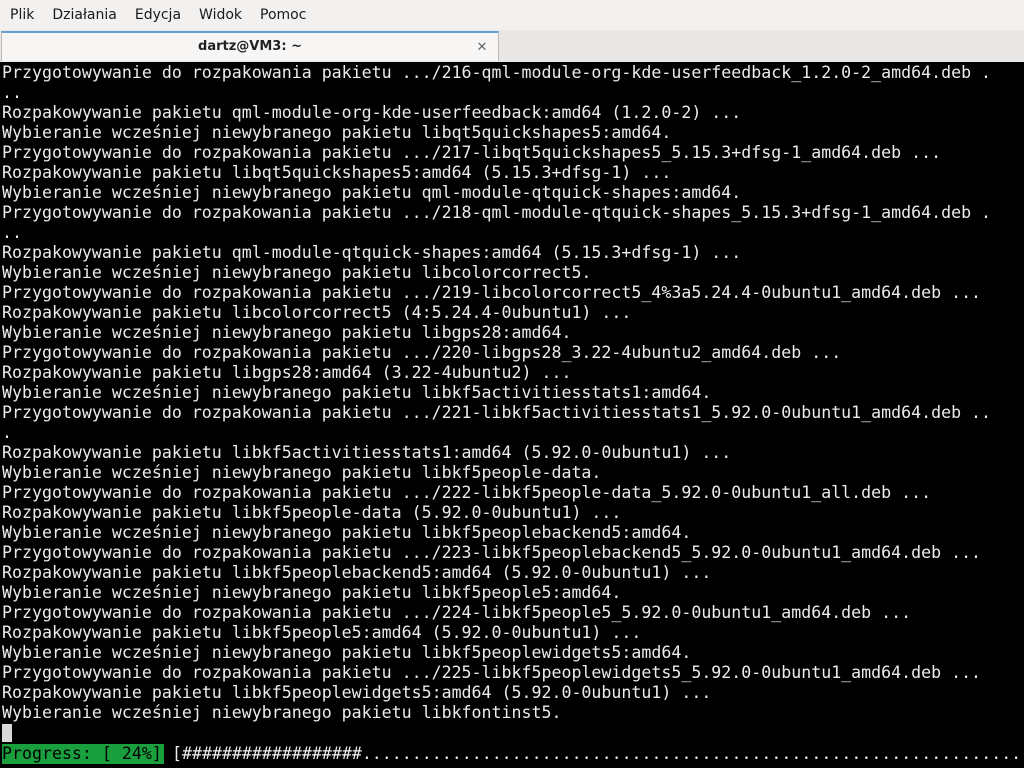 The width and height of the screenshot is (1024, 768). Describe the element at coordinates (512, 15) in the screenshot. I see `menu-bar: Plik Działania Edycja Widok Pomoc` at that location.